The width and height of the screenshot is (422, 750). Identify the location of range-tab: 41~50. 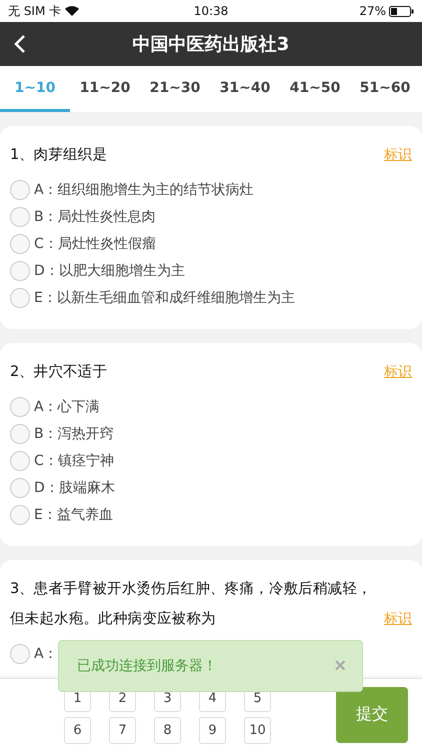
(315, 89).